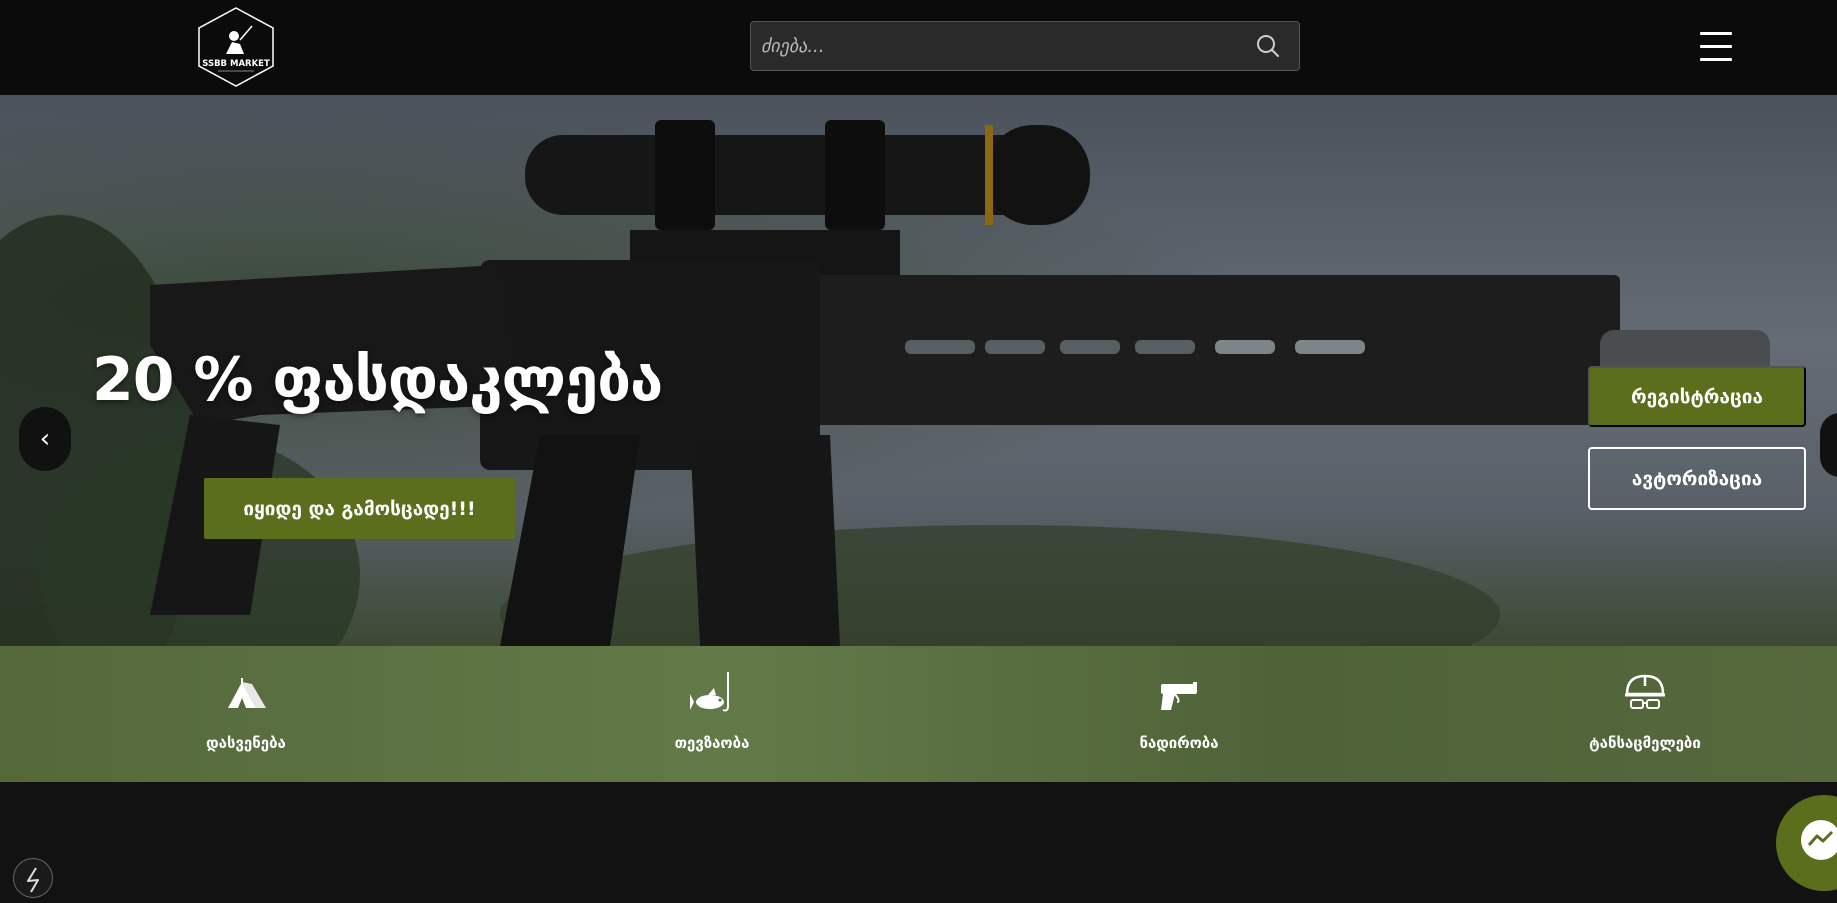 Image resolution: width=1837 pixels, height=903 pixels. I want to click on logo-hexagon-icon: SSBB MARKET, so click(236, 47).